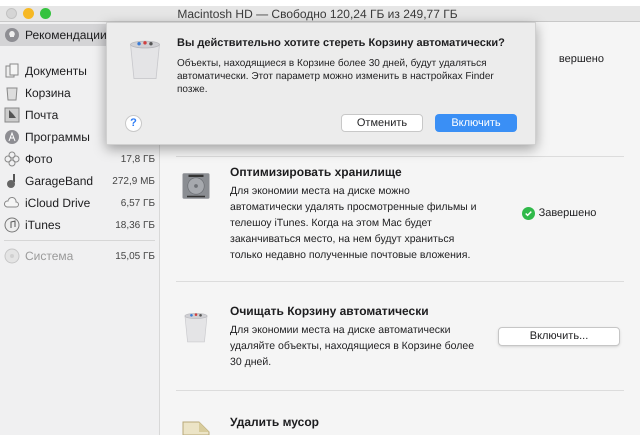 The image size is (640, 435). Describe the element at coordinates (12, 35) in the screenshot. I see `lightbulb-icon` at that location.